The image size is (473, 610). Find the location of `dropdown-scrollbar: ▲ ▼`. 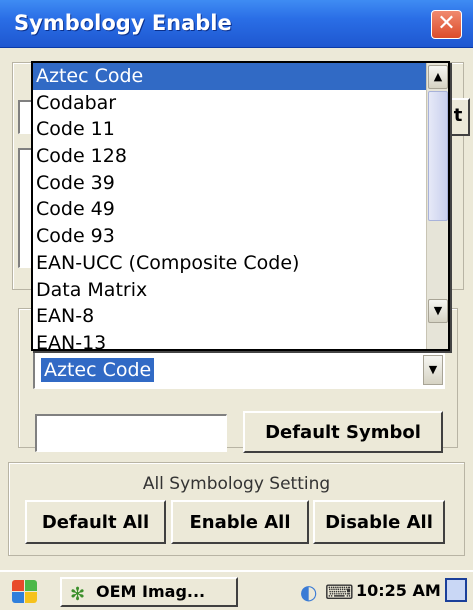

dropdown-scrollbar: ▲ ▼ is located at coordinates (437, 206).